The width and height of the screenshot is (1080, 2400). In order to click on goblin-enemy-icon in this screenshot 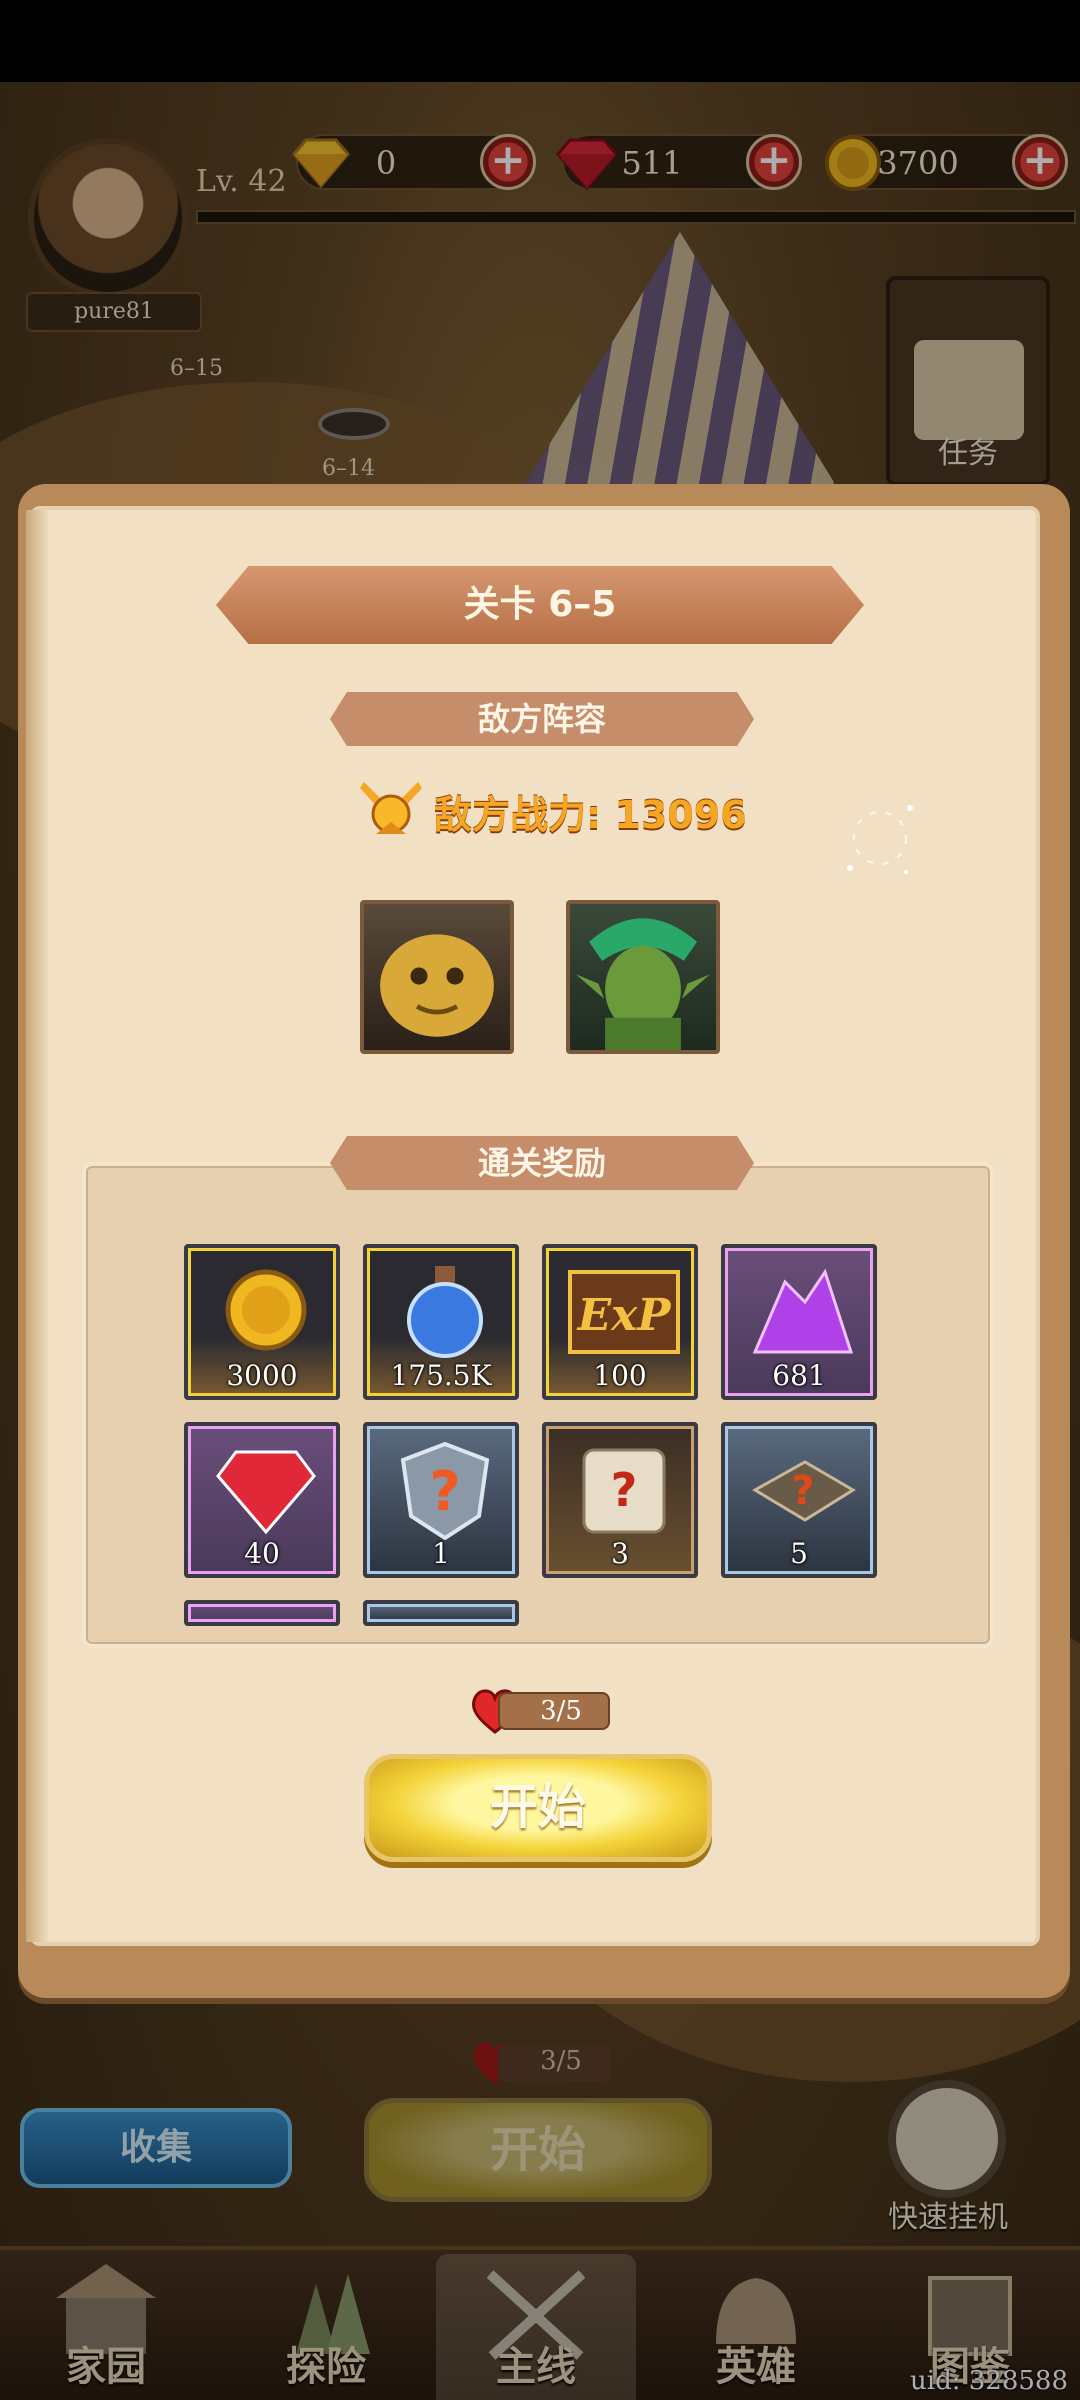, I will do `click(643, 984)`.